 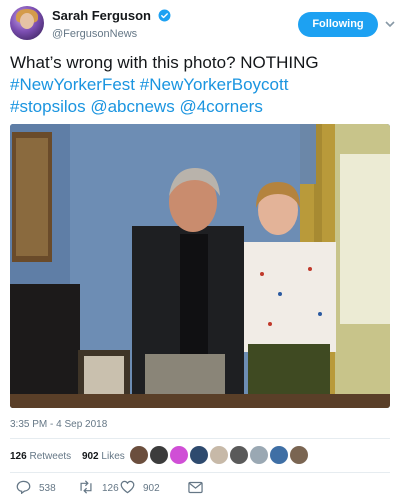 I want to click on reply-count: 538, so click(x=47, y=488).